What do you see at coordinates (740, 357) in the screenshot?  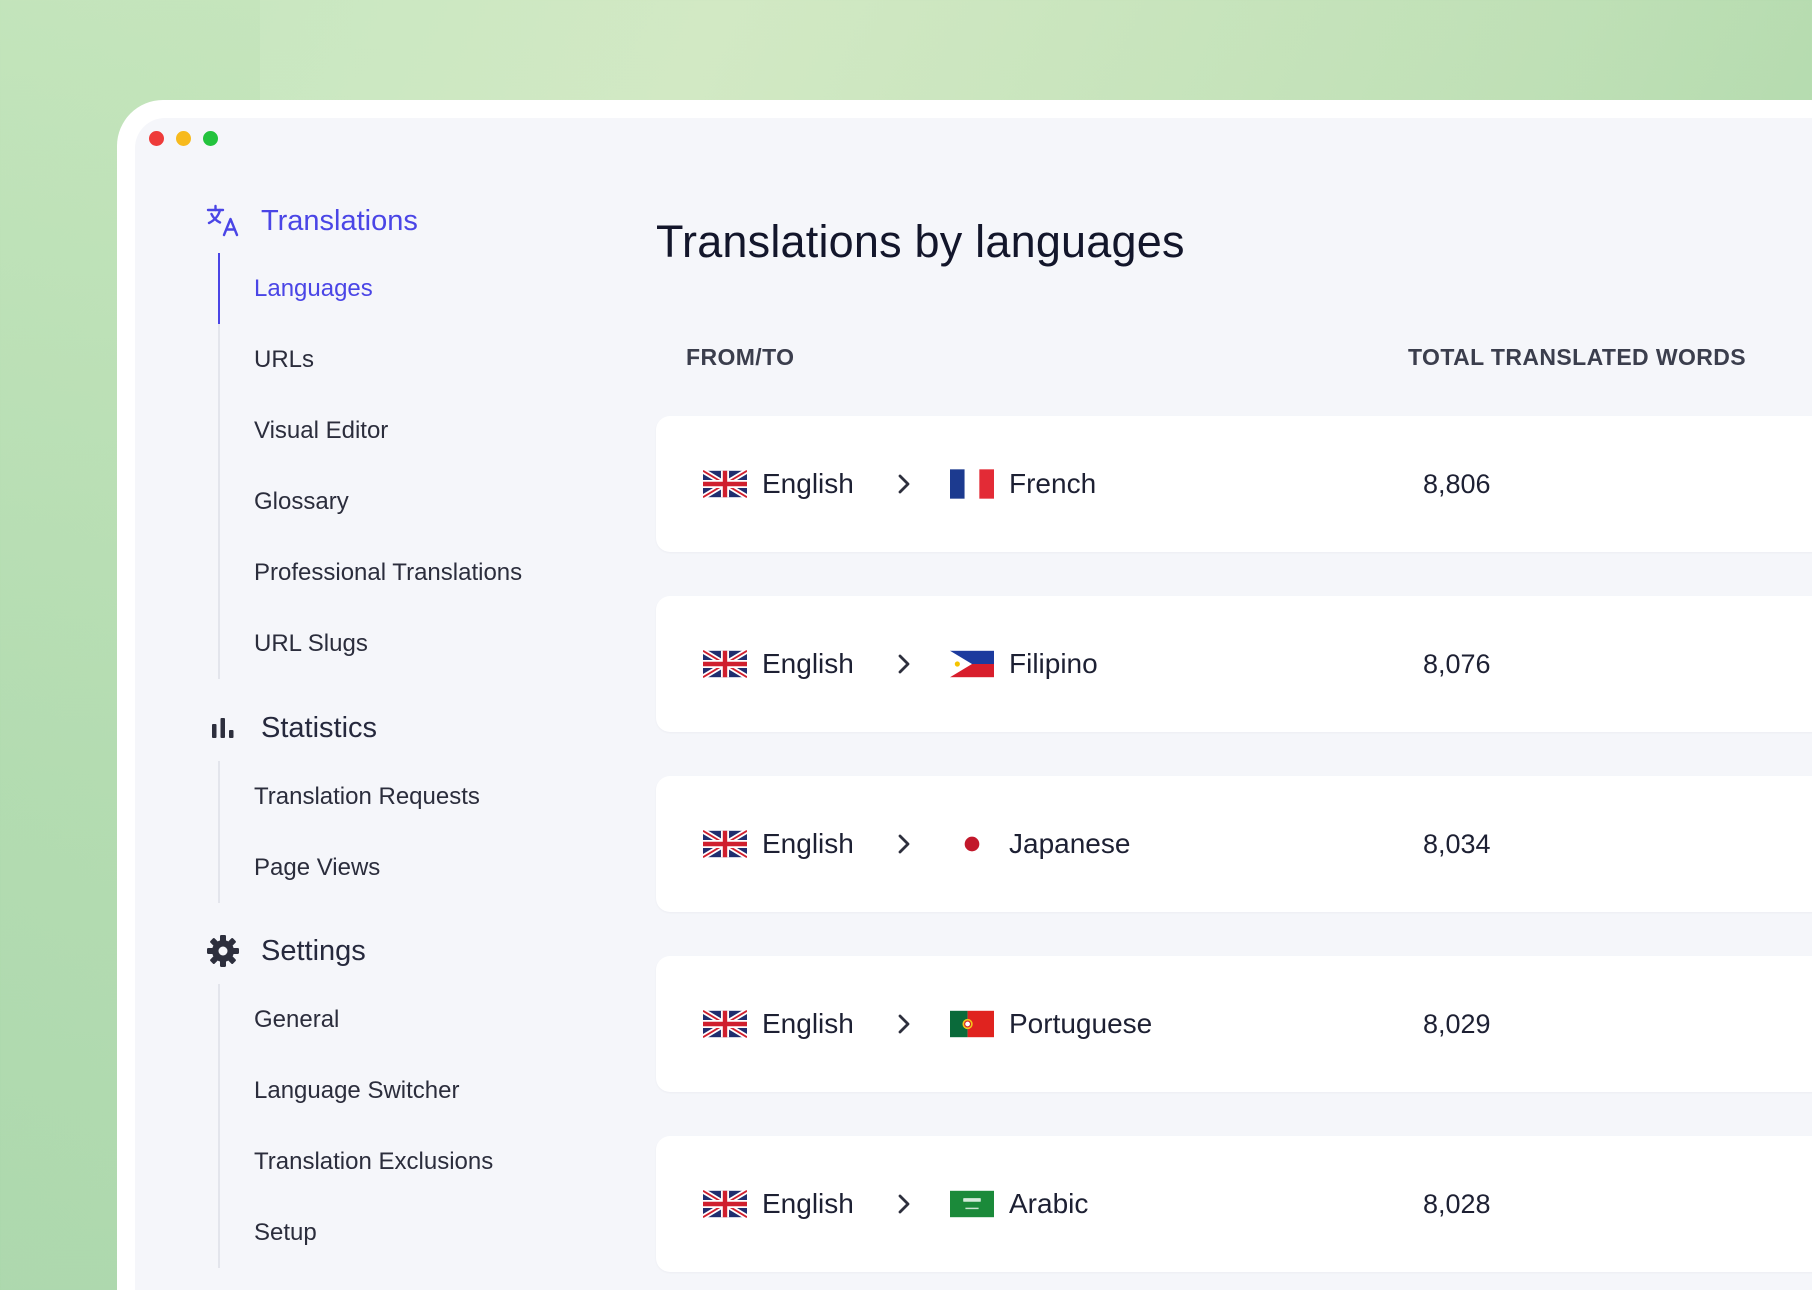 I see `column-header-from-to: FROM/TO` at bounding box center [740, 357].